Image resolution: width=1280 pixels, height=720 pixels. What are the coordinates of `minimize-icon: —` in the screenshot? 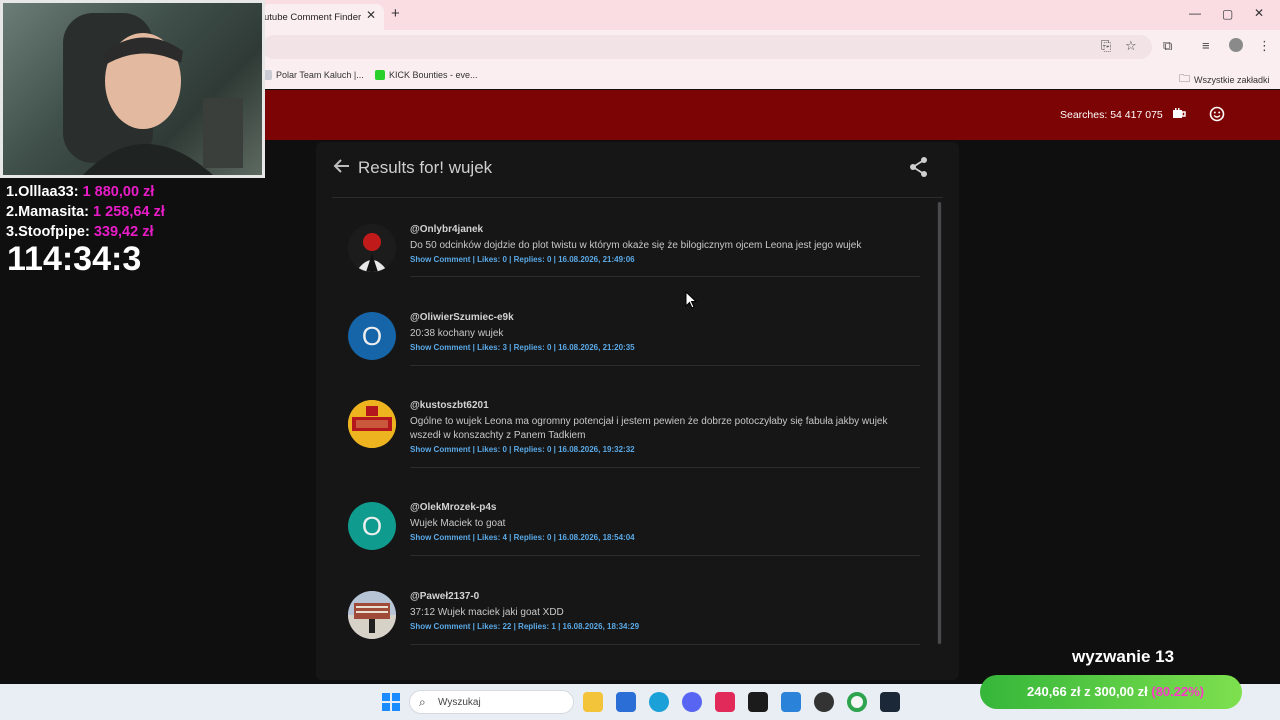 It's located at (1195, 13).